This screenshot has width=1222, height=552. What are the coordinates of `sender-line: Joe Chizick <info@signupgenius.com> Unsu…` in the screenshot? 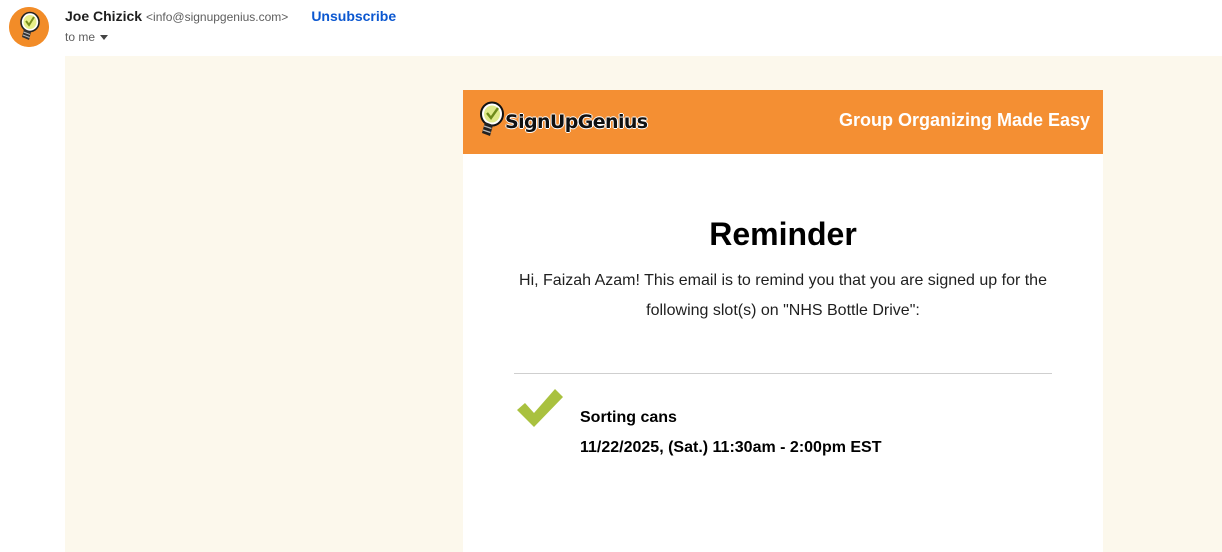 It's located at (230, 18).